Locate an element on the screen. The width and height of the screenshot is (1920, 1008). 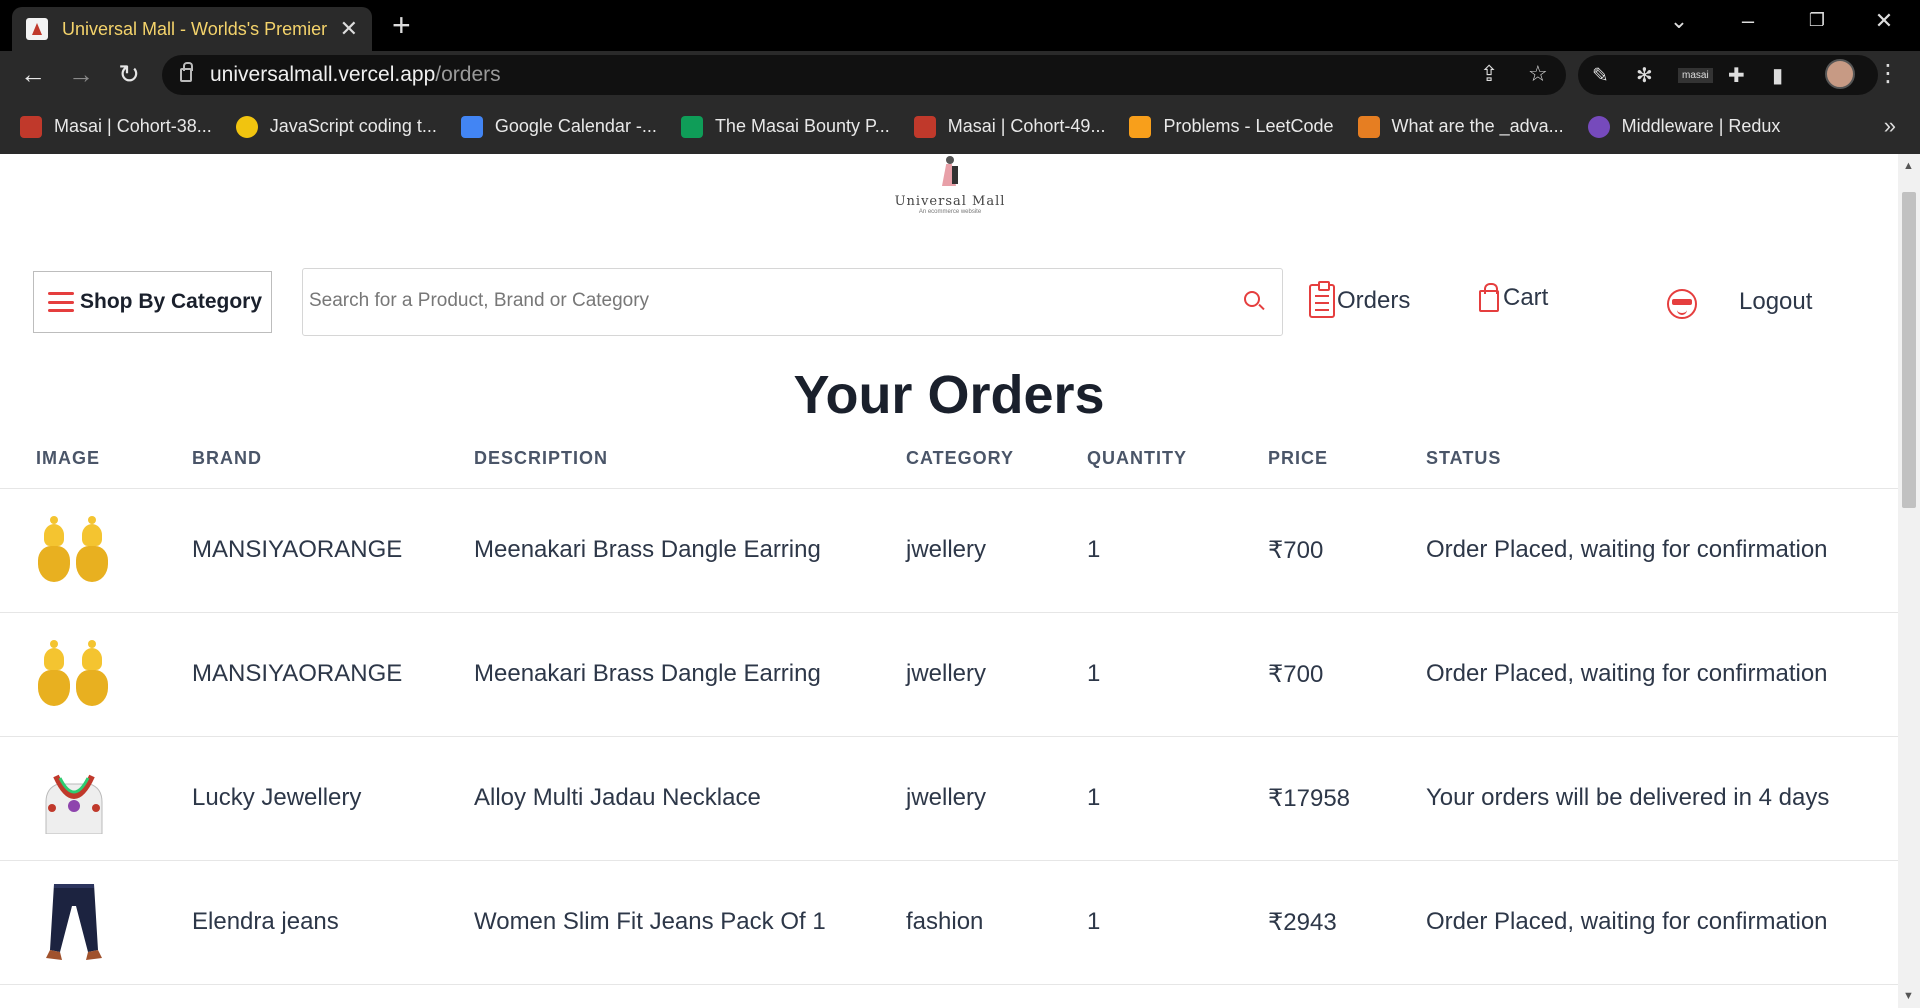
category-button-label: Shop By Category is located at coordinates (171, 301).